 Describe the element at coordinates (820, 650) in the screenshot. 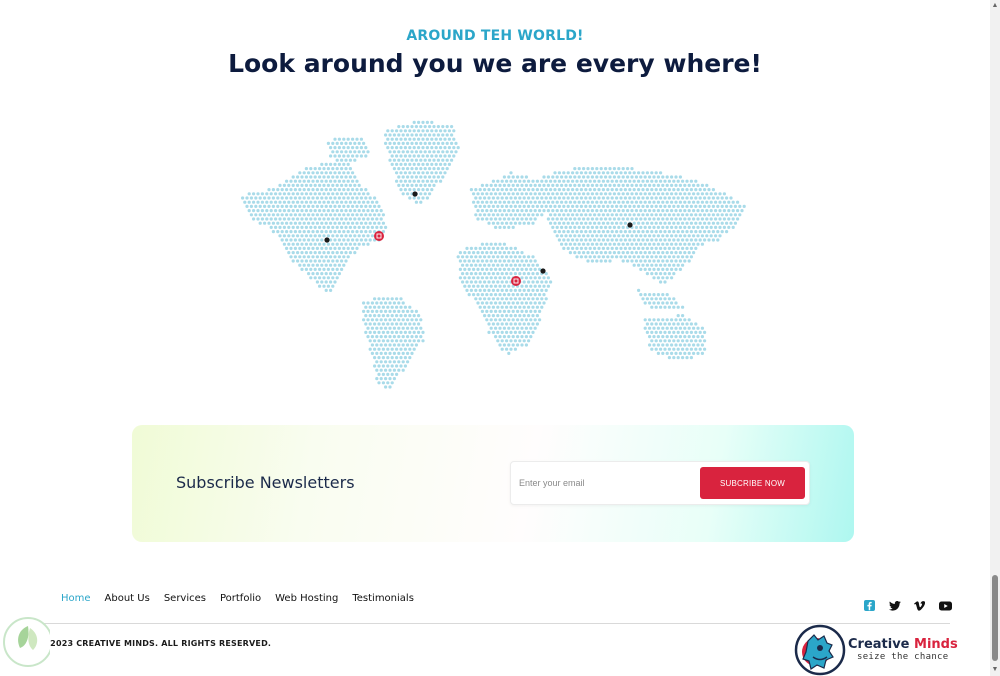

I see `brand-logo-icon` at that location.